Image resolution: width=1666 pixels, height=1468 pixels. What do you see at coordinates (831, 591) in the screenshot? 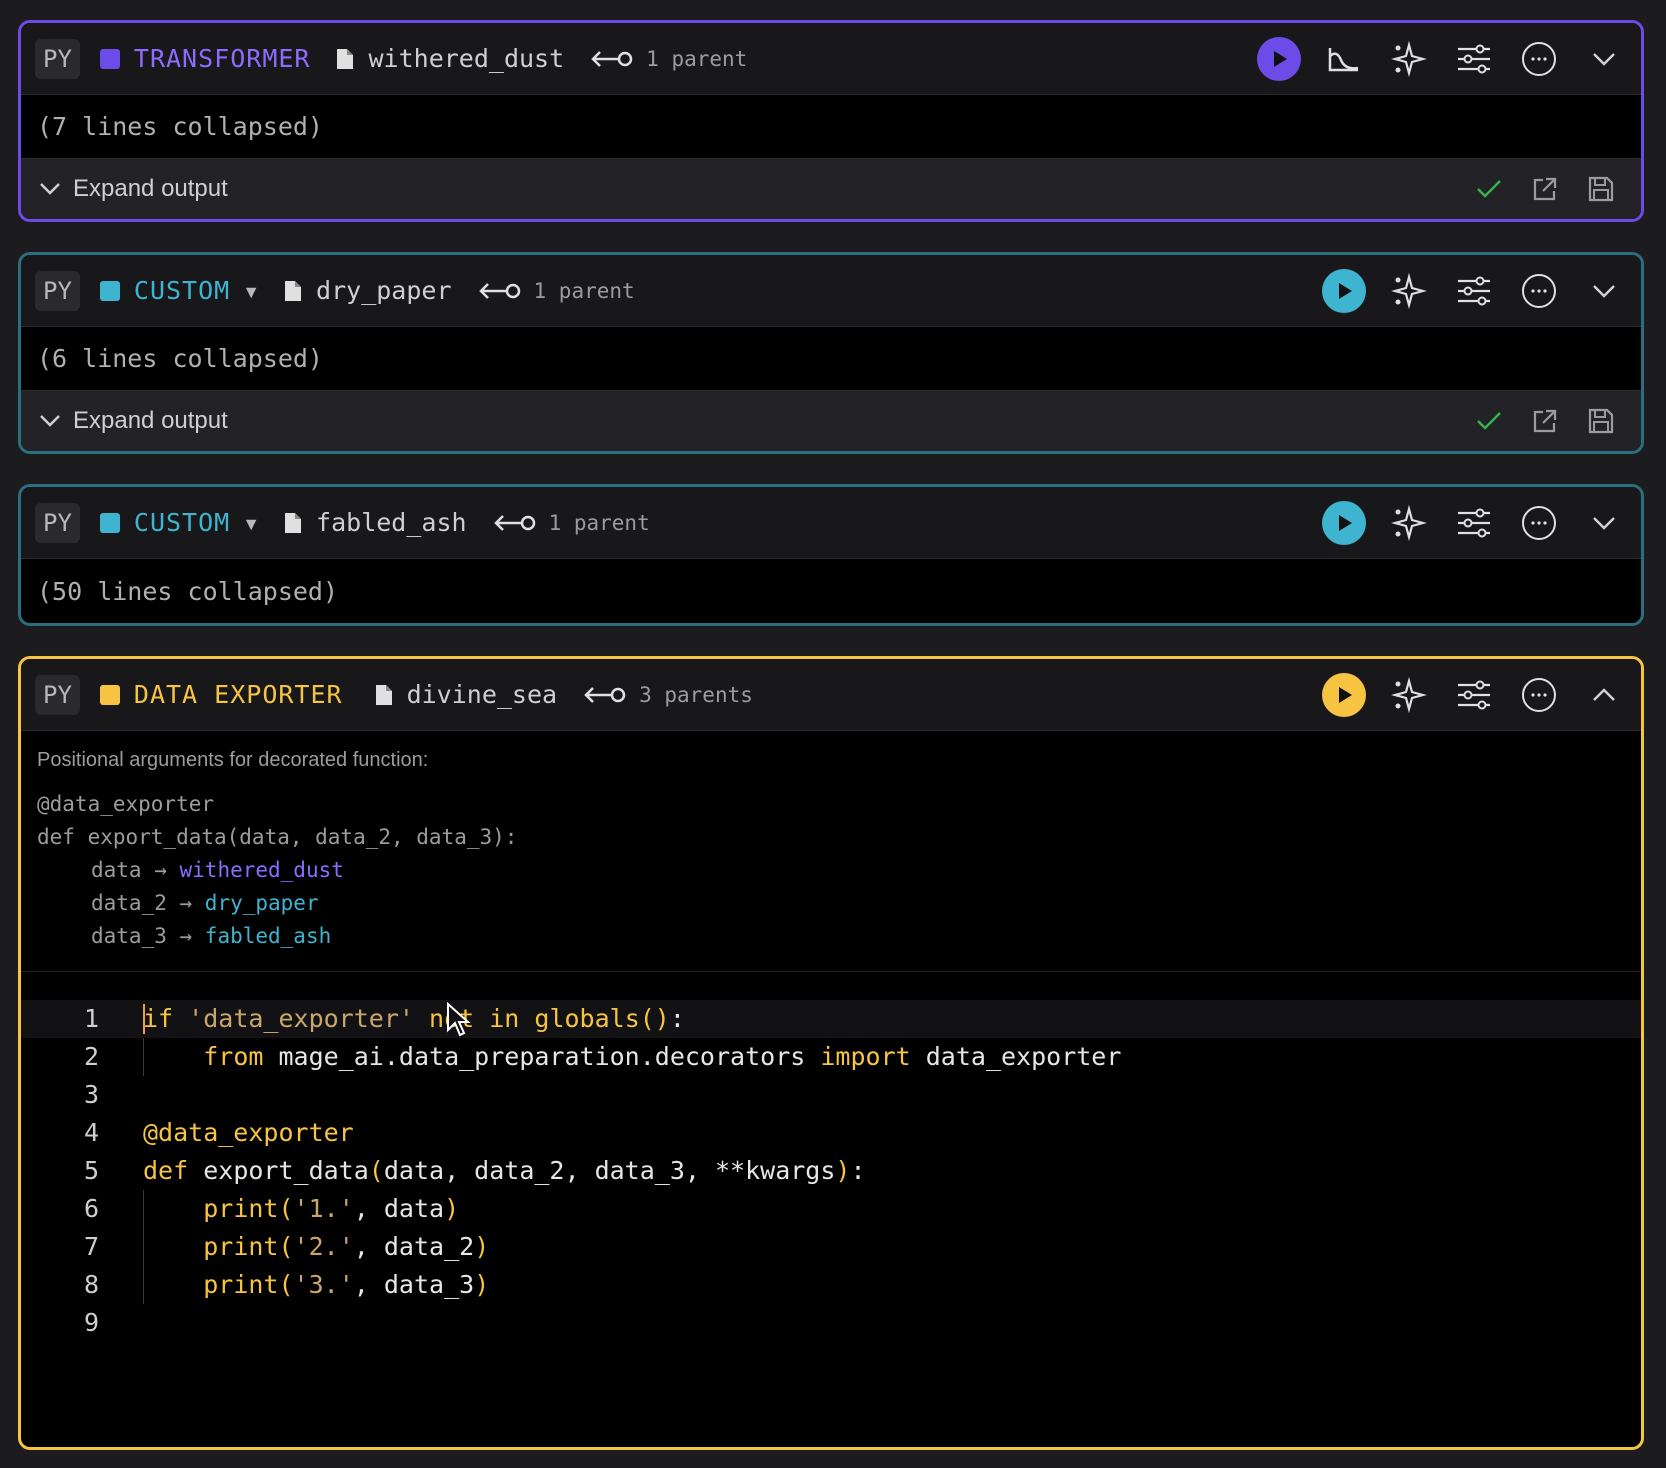
I see `collapsed-code: (50 lines collapsed)` at bounding box center [831, 591].